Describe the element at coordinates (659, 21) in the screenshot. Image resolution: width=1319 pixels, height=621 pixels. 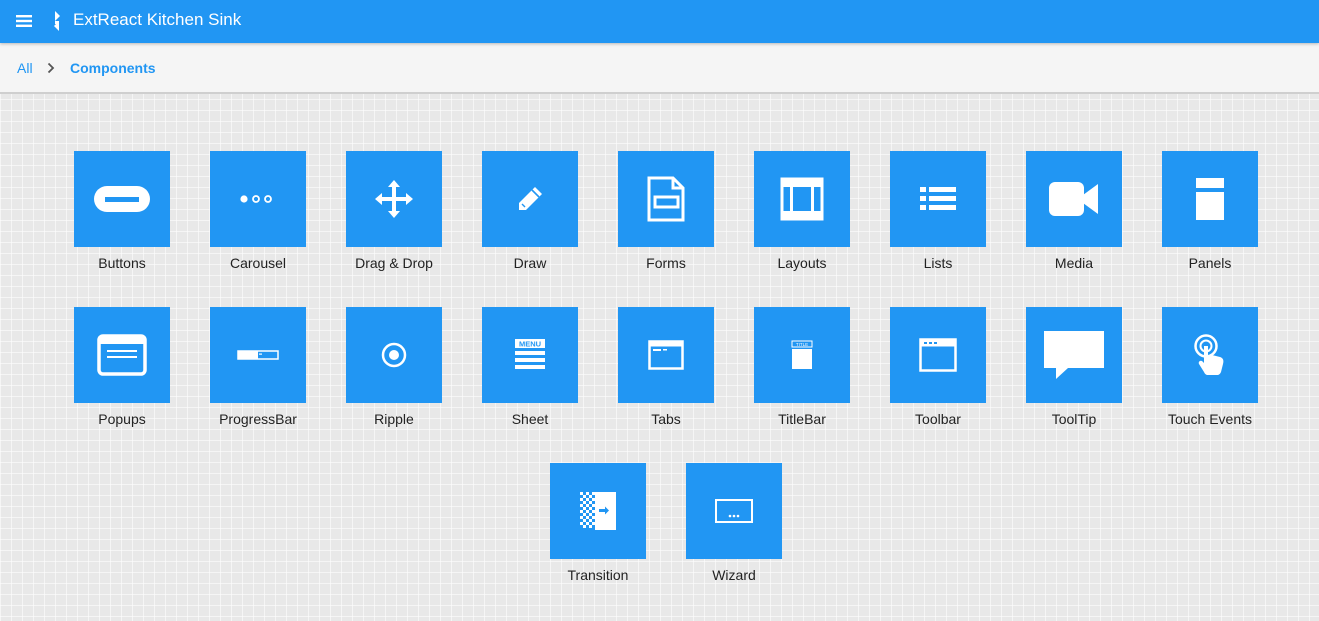
I see `app-header: ExtReact Kitchen Sink` at that location.